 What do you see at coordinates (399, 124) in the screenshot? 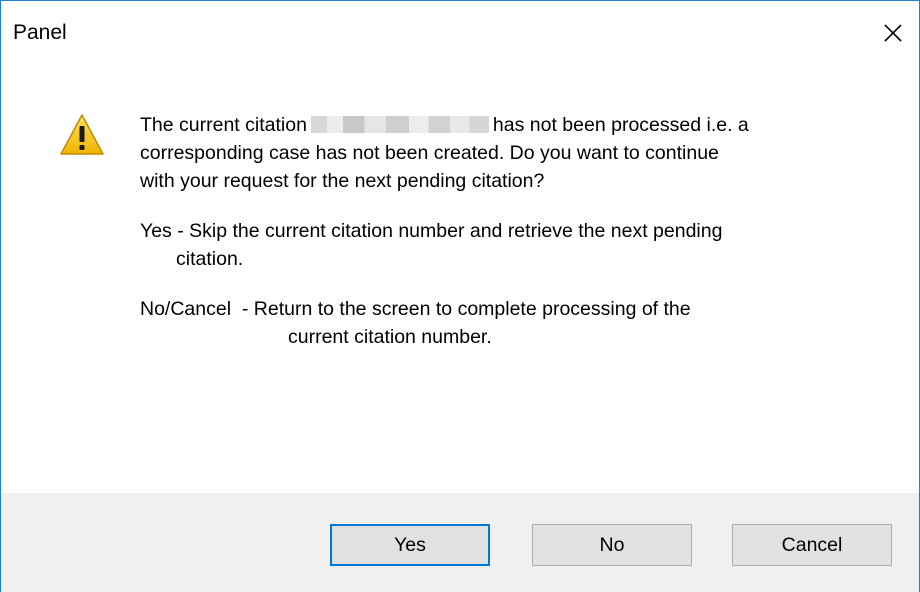
I see `redacted-citation-number` at bounding box center [399, 124].